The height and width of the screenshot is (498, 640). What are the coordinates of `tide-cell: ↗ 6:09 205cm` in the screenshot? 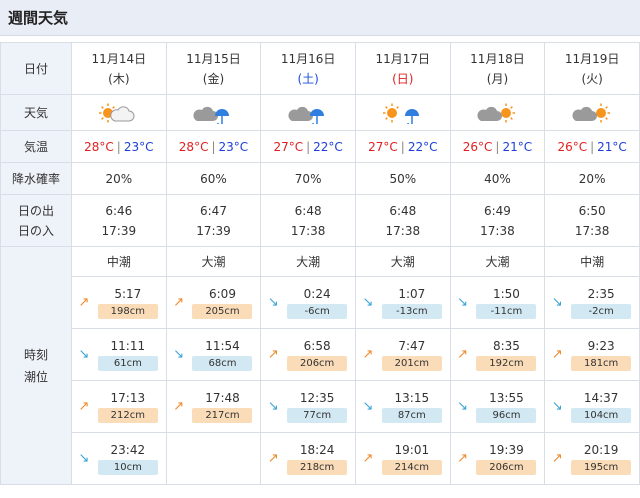 It's located at (213, 302).